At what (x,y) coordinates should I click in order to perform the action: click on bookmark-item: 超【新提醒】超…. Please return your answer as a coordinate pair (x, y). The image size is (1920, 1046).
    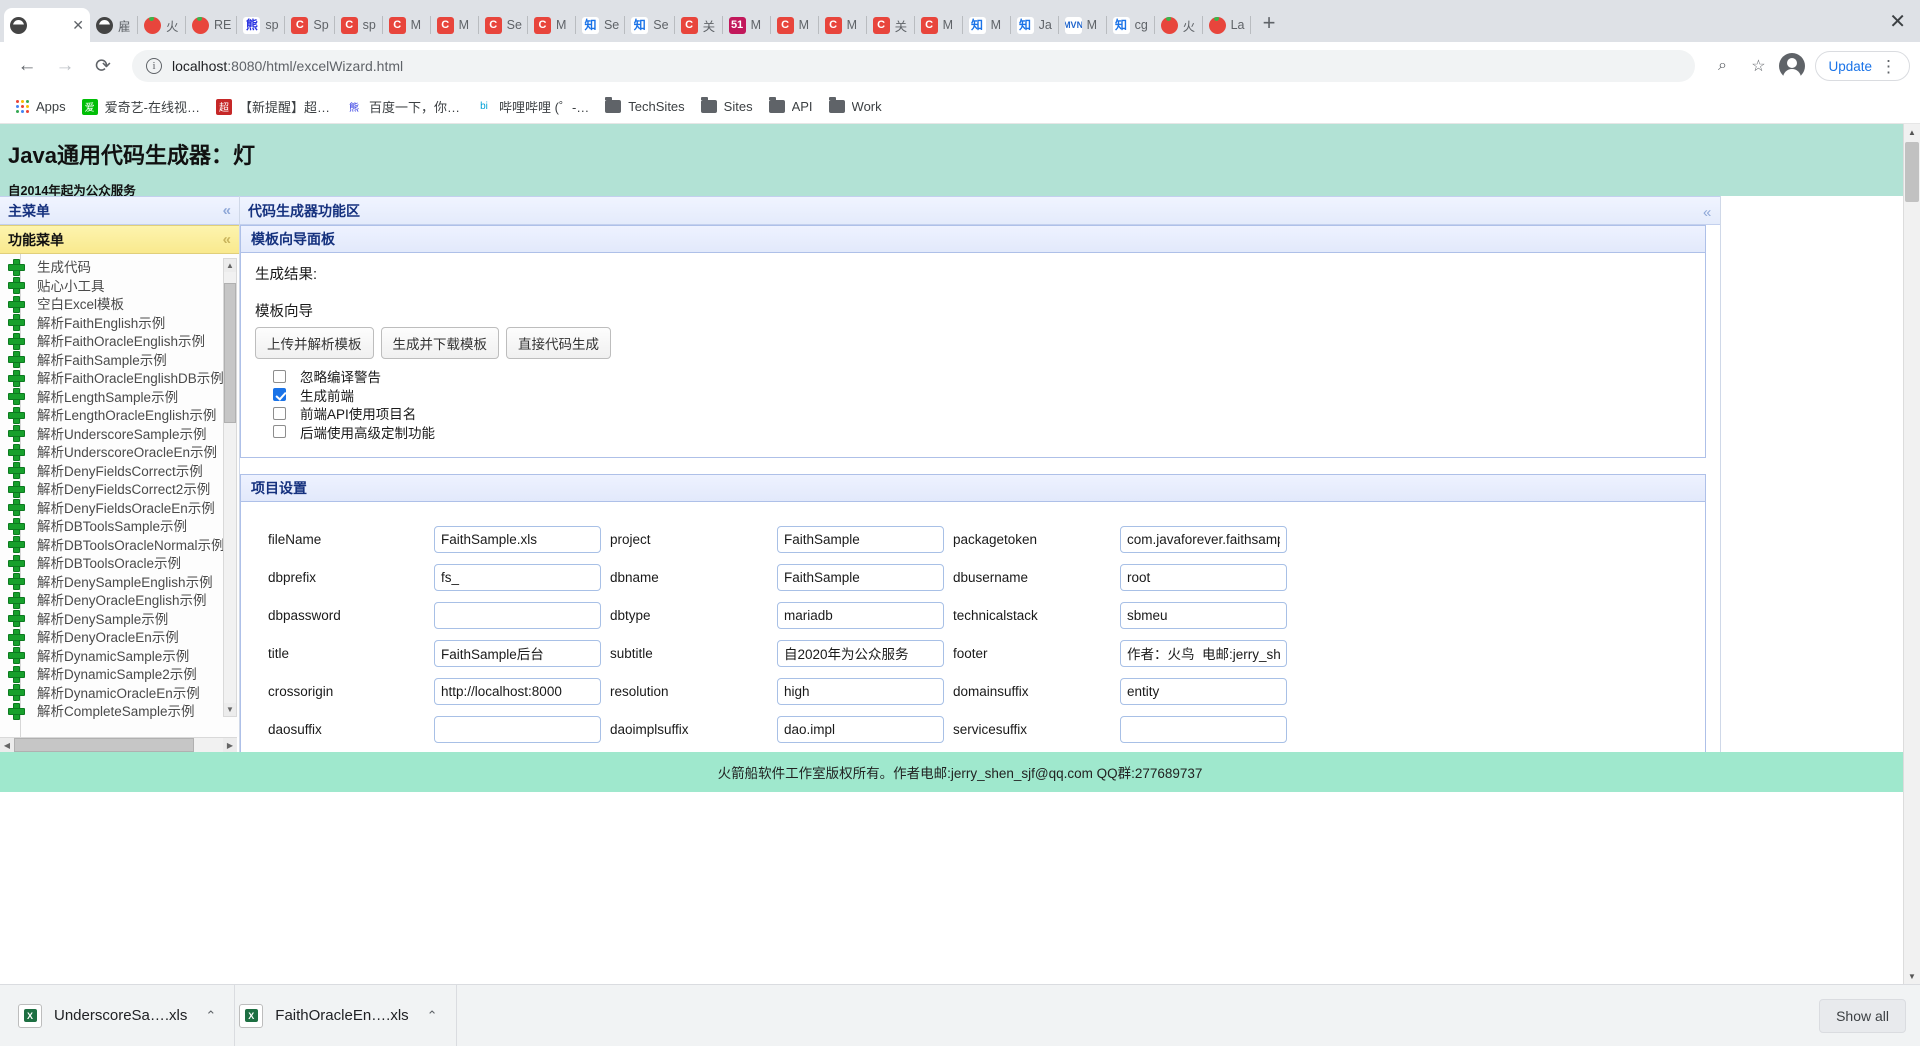
    Looking at the image, I should click on (273, 106).